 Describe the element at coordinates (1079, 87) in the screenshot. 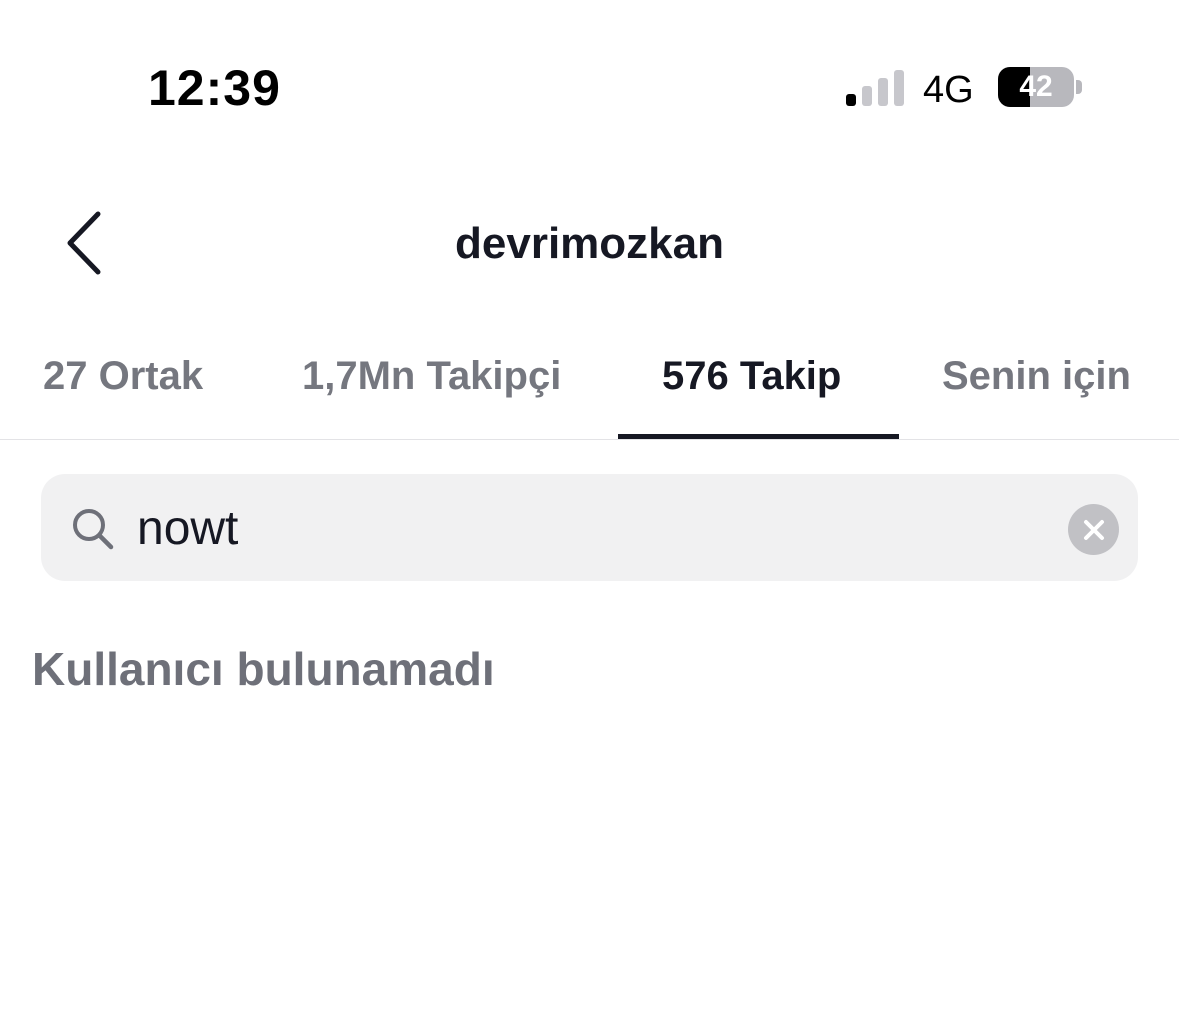

I see `battery-cap` at that location.